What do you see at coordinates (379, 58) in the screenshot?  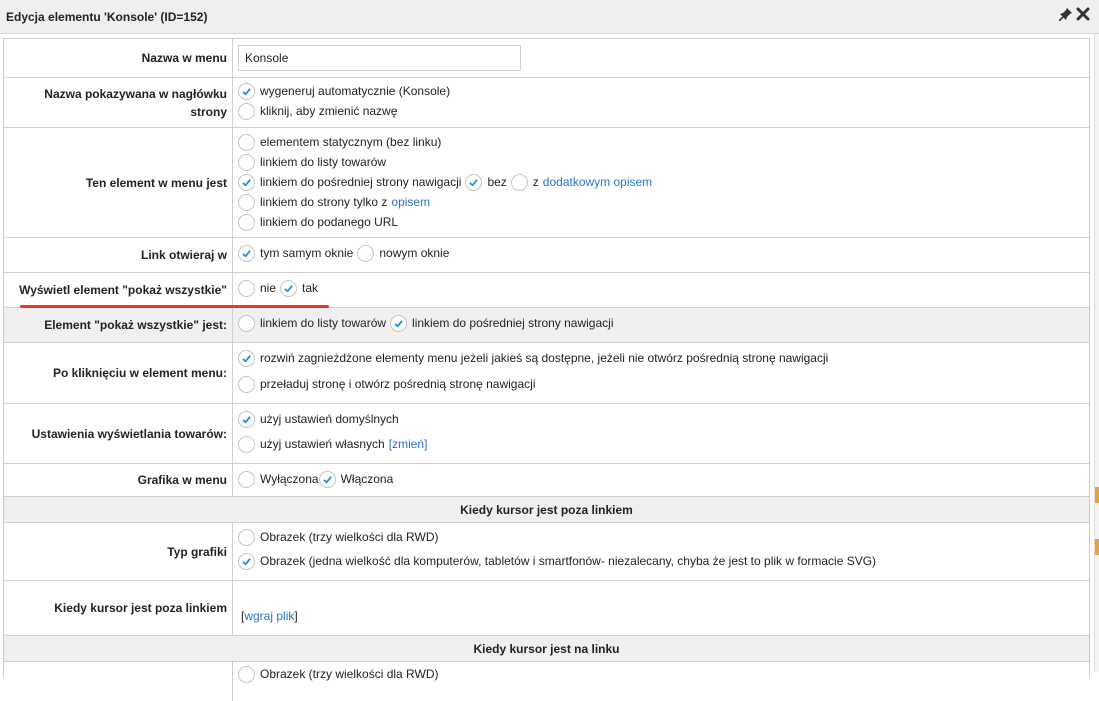 I see `menu-name-input` at bounding box center [379, 58].